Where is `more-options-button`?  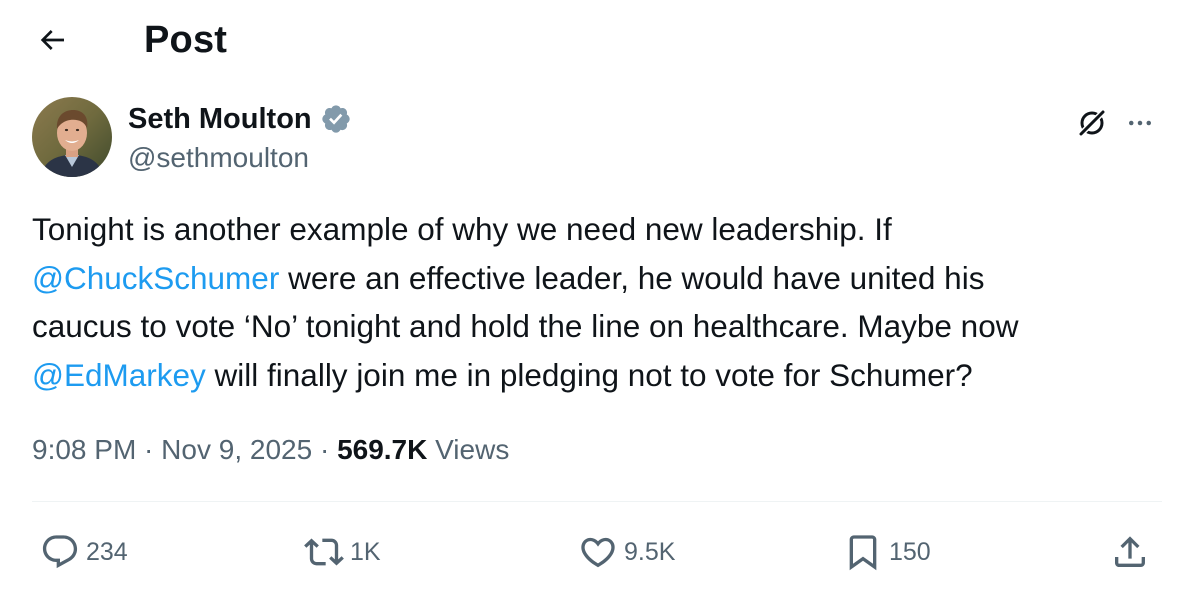 more-options-button is located at coordinates (1140, 123).